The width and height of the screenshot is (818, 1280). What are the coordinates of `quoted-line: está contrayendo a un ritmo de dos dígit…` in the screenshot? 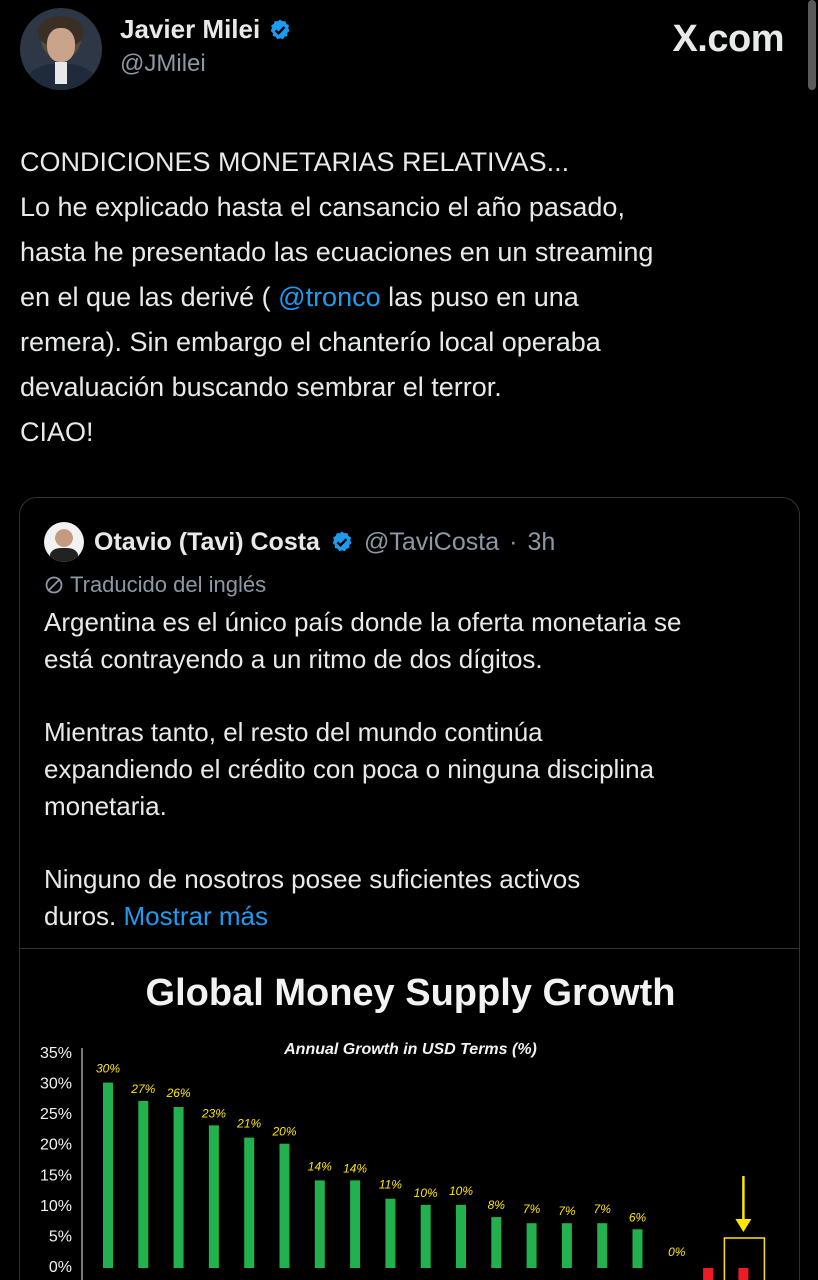 It's located at (293, 659).